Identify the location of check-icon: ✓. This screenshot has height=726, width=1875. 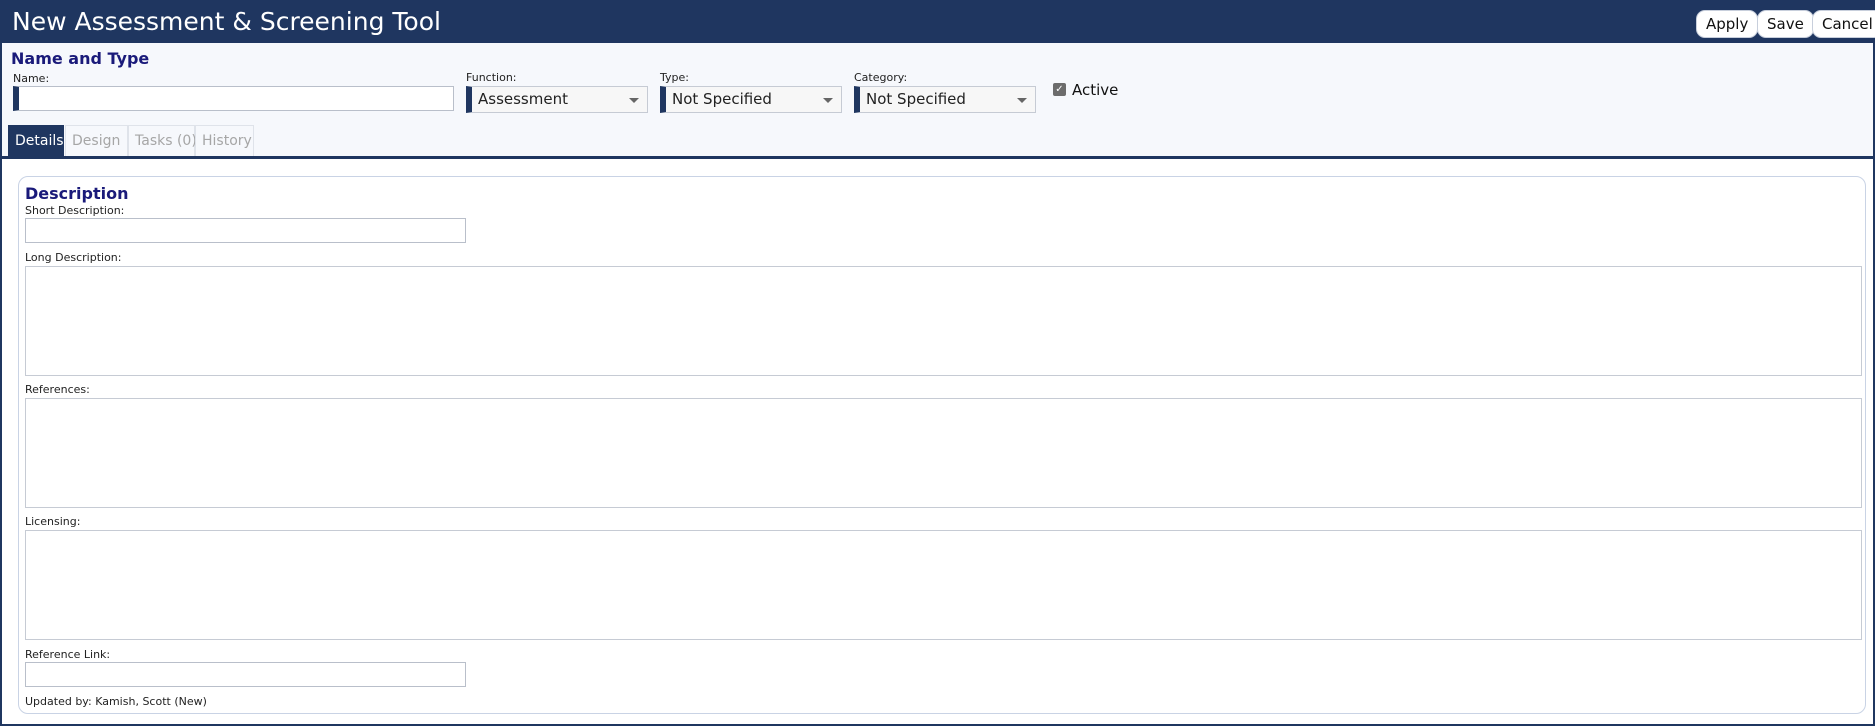
(1059, 89).